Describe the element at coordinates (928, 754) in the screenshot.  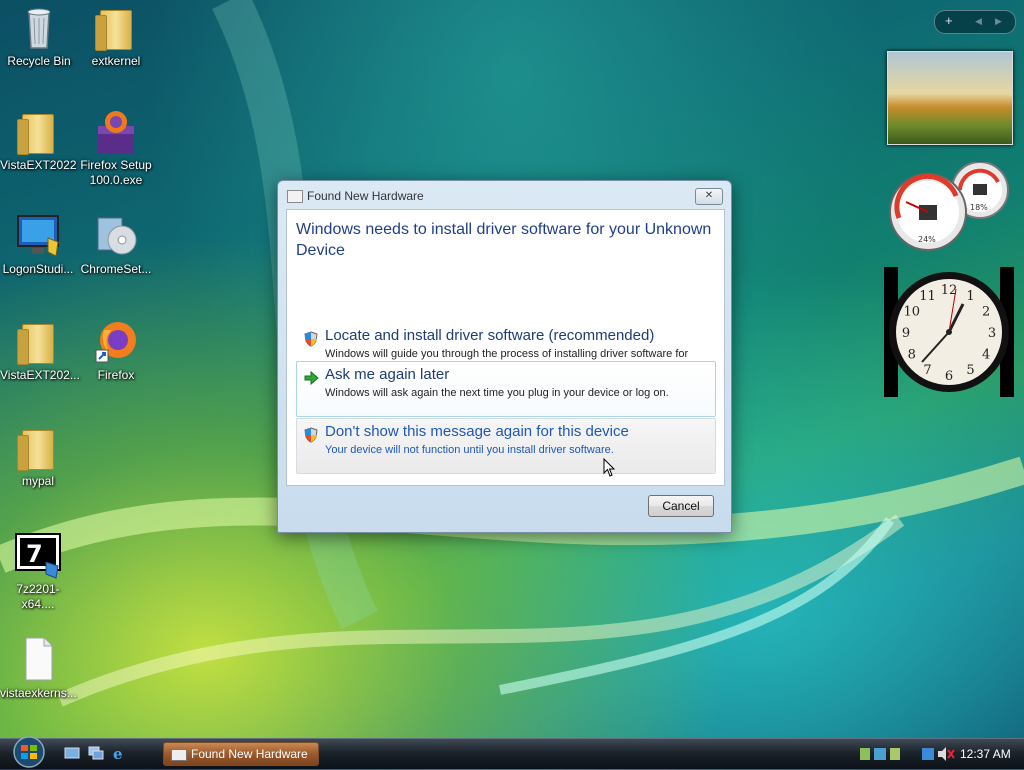
I see `windows-security-icon` at that location.